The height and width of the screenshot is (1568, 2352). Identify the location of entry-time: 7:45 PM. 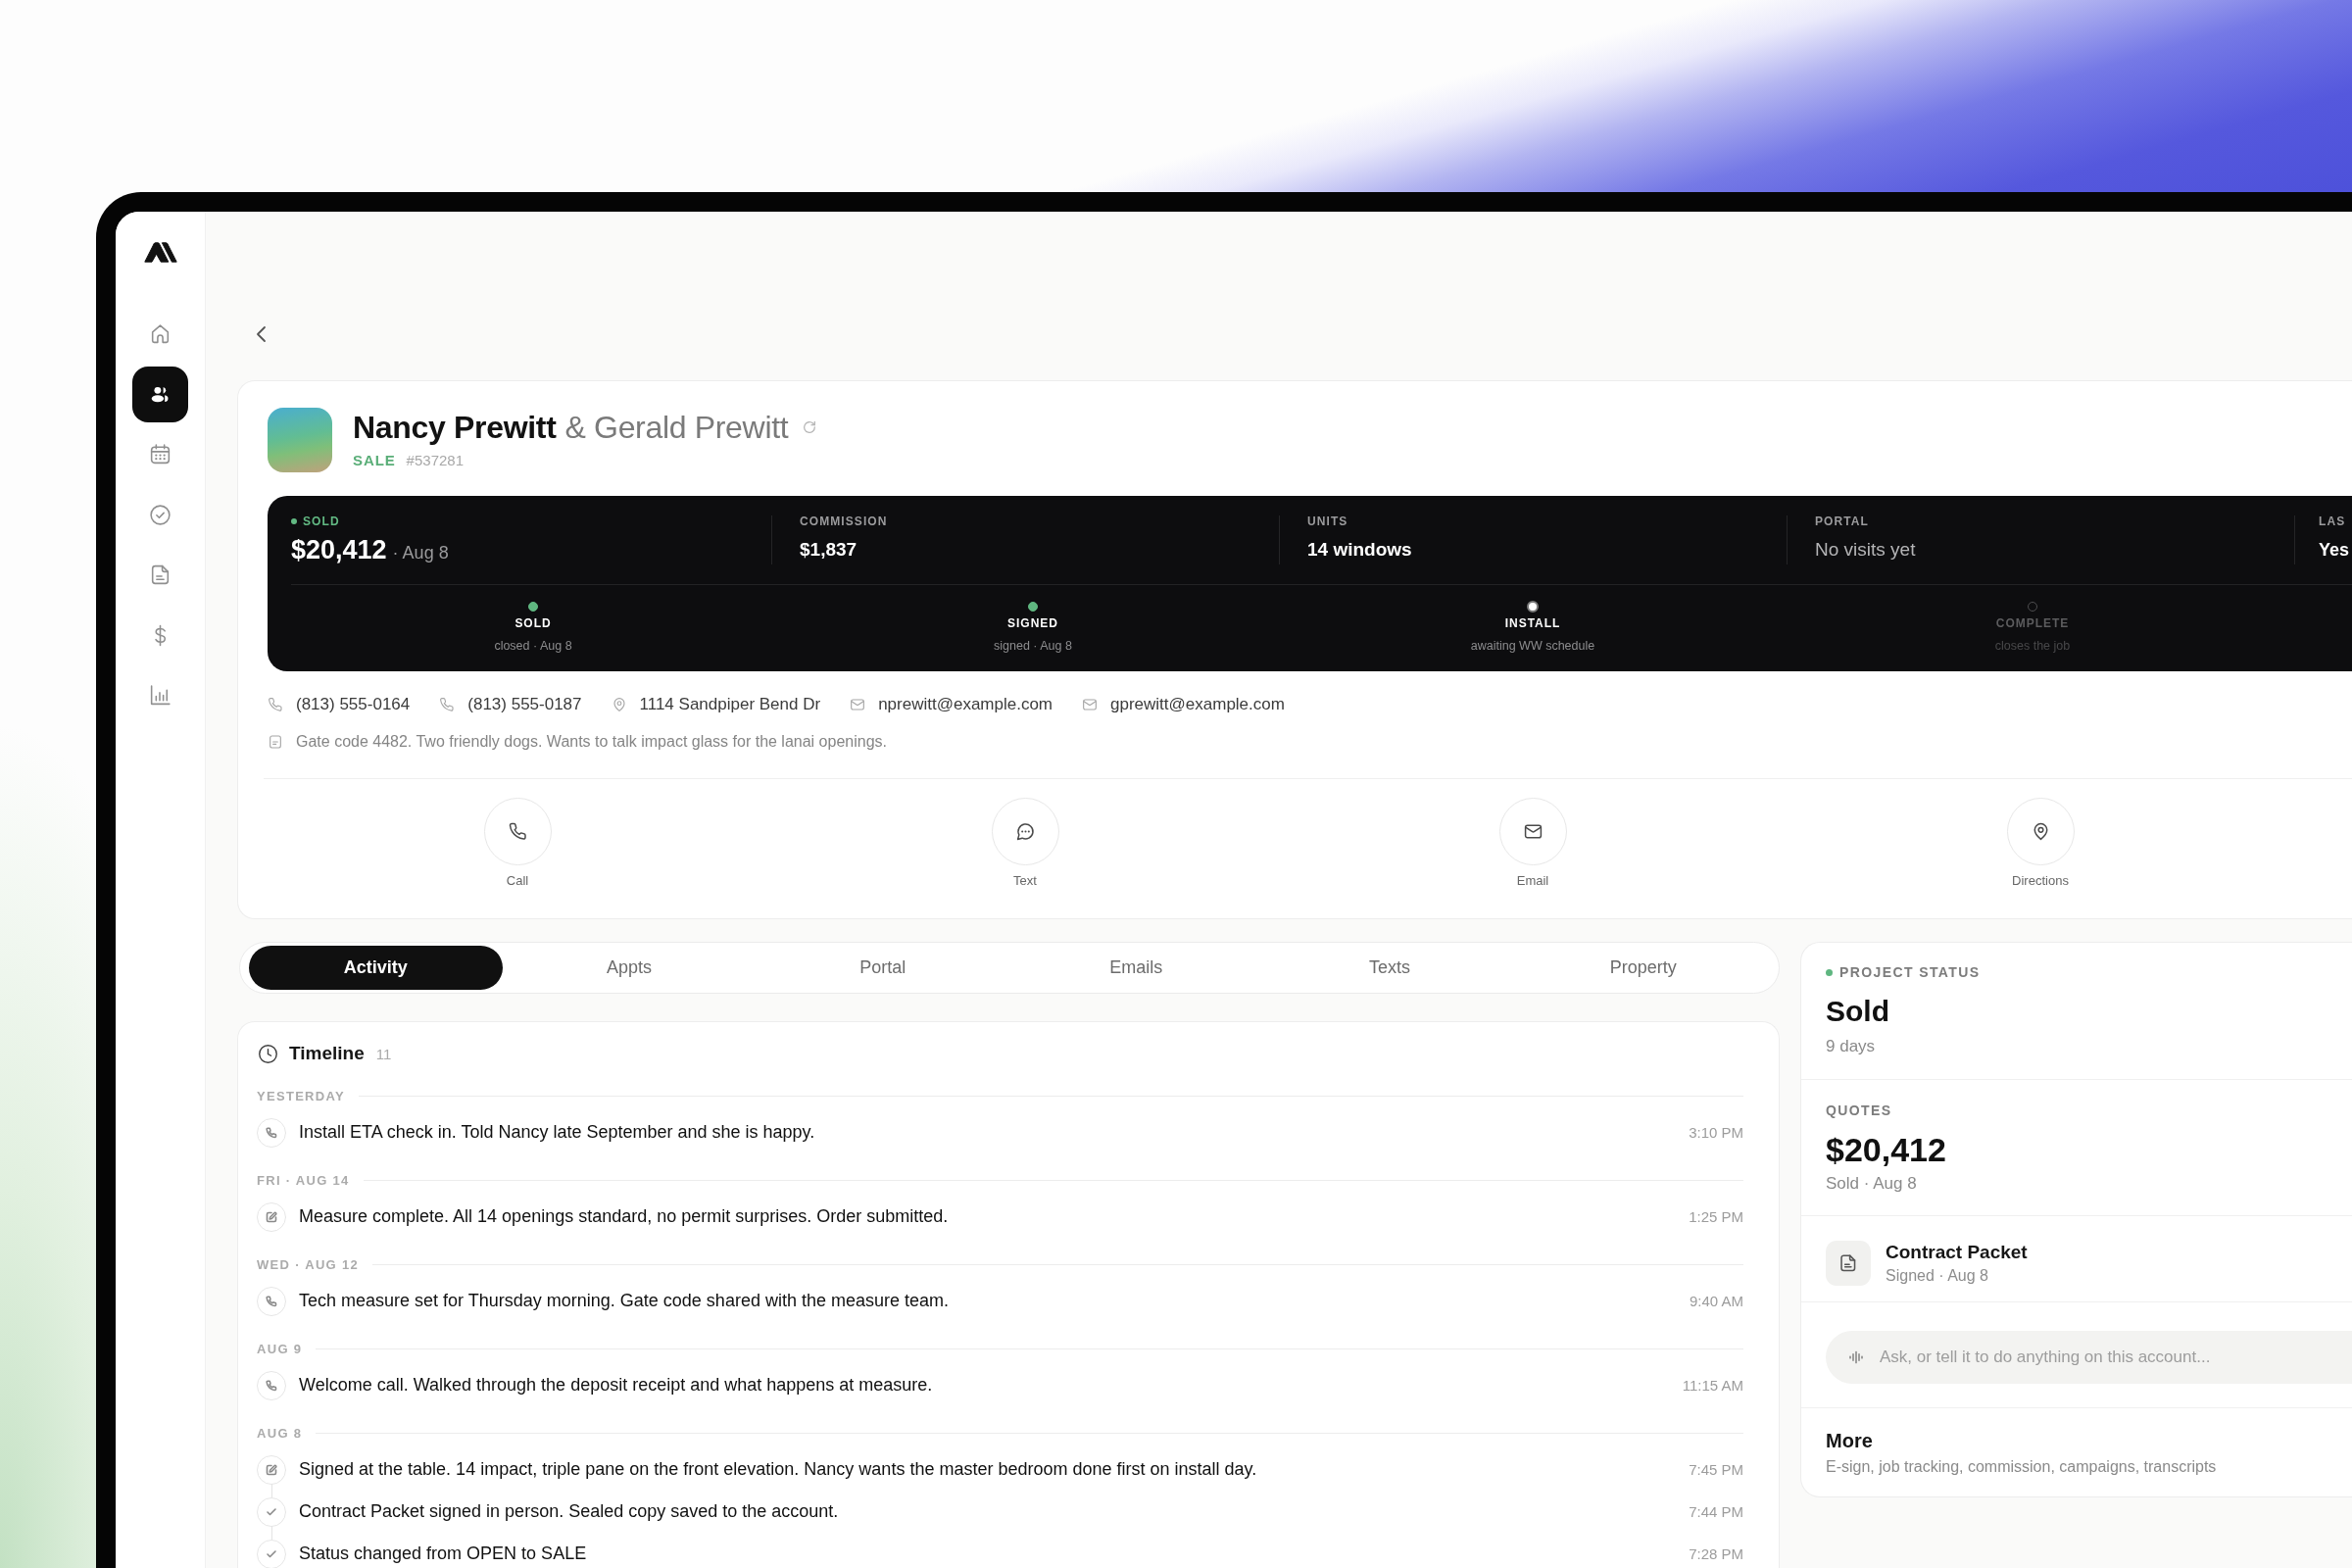
(1716, 1469).